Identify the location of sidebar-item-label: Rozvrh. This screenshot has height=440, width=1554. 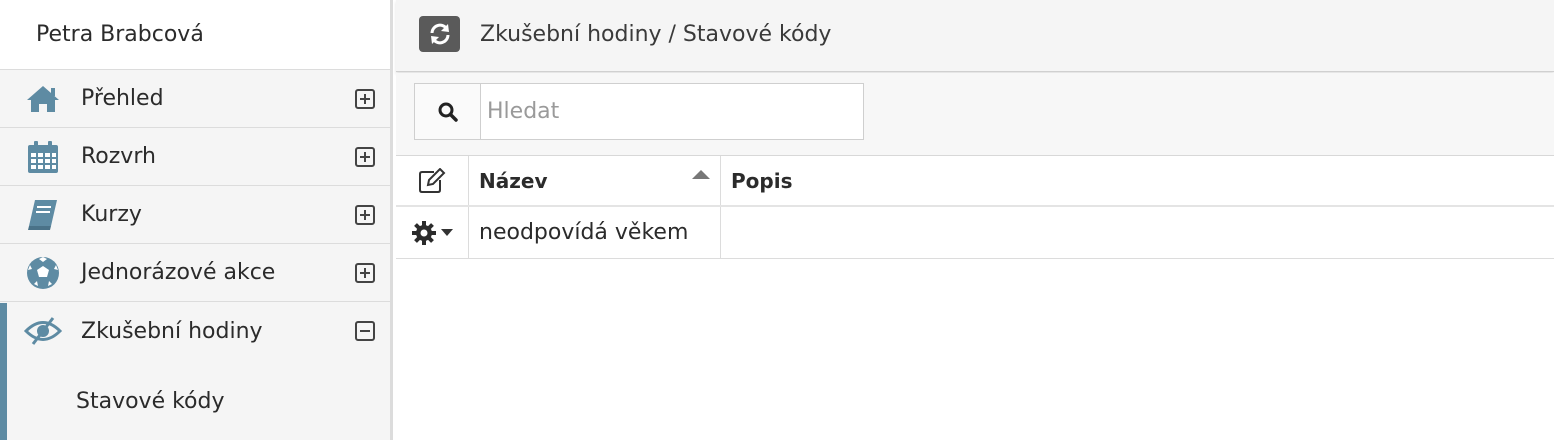
(118, 156).